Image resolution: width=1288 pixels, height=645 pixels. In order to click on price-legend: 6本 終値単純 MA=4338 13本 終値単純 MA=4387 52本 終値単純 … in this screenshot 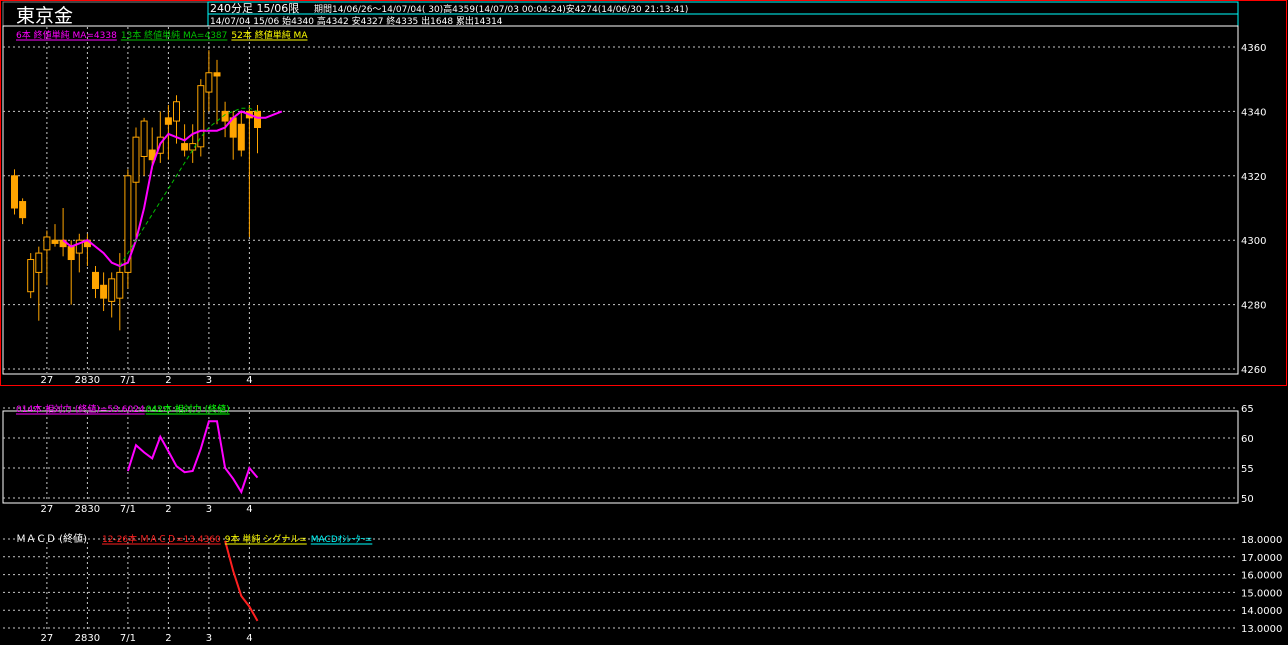, I will do `click(162, 35)`.